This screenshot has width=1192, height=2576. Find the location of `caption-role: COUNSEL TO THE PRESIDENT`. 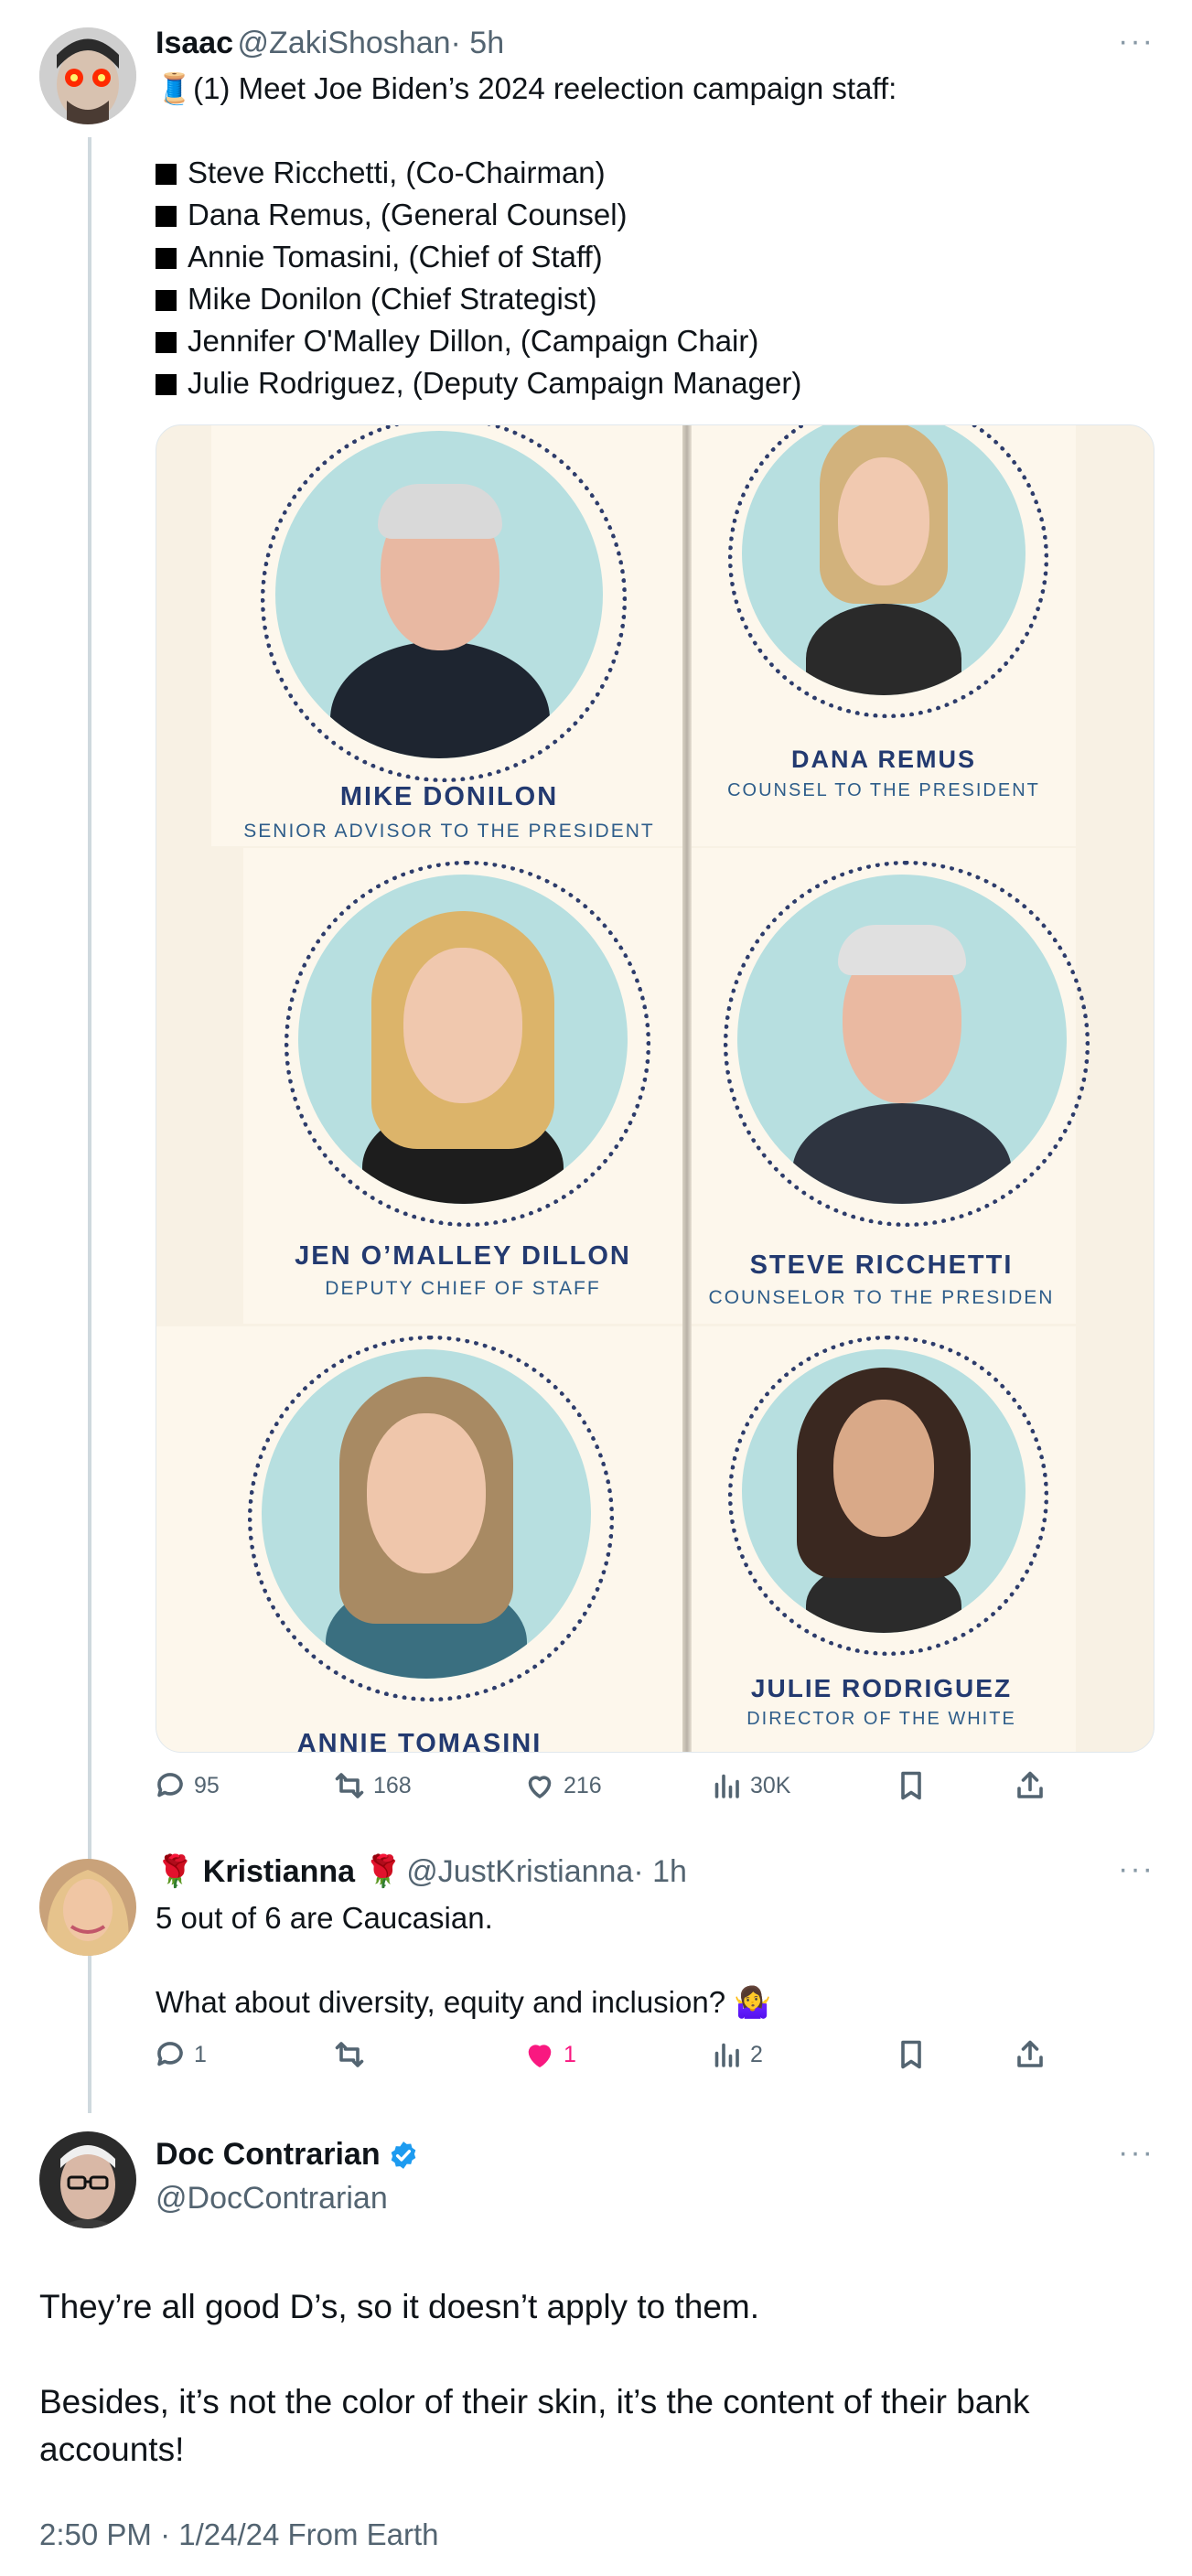

caption-role: COUNSEL TO THE PRESIDENT is located at coordinates (883, 790).